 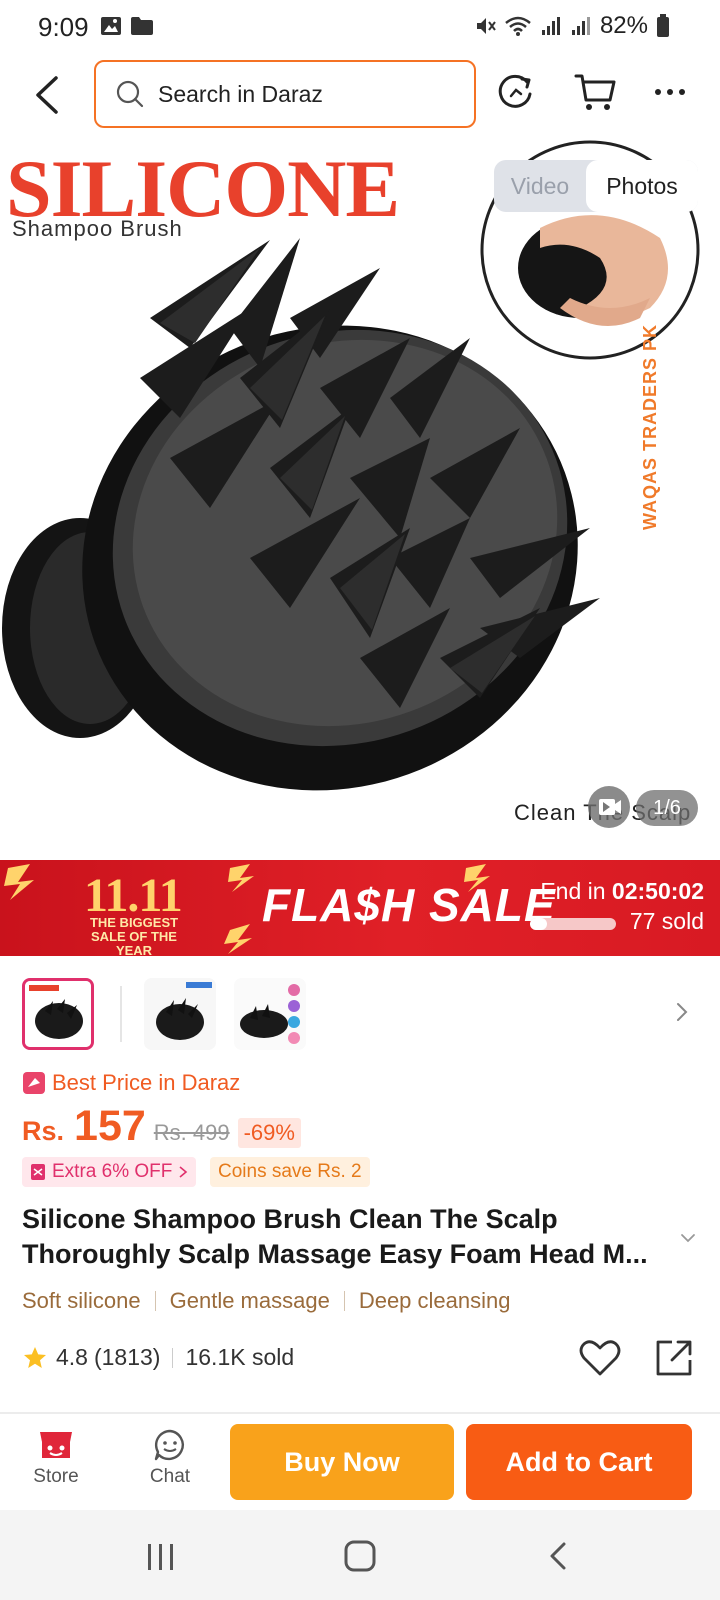 I want to click on play-video-button, so click(x=609, y=807).